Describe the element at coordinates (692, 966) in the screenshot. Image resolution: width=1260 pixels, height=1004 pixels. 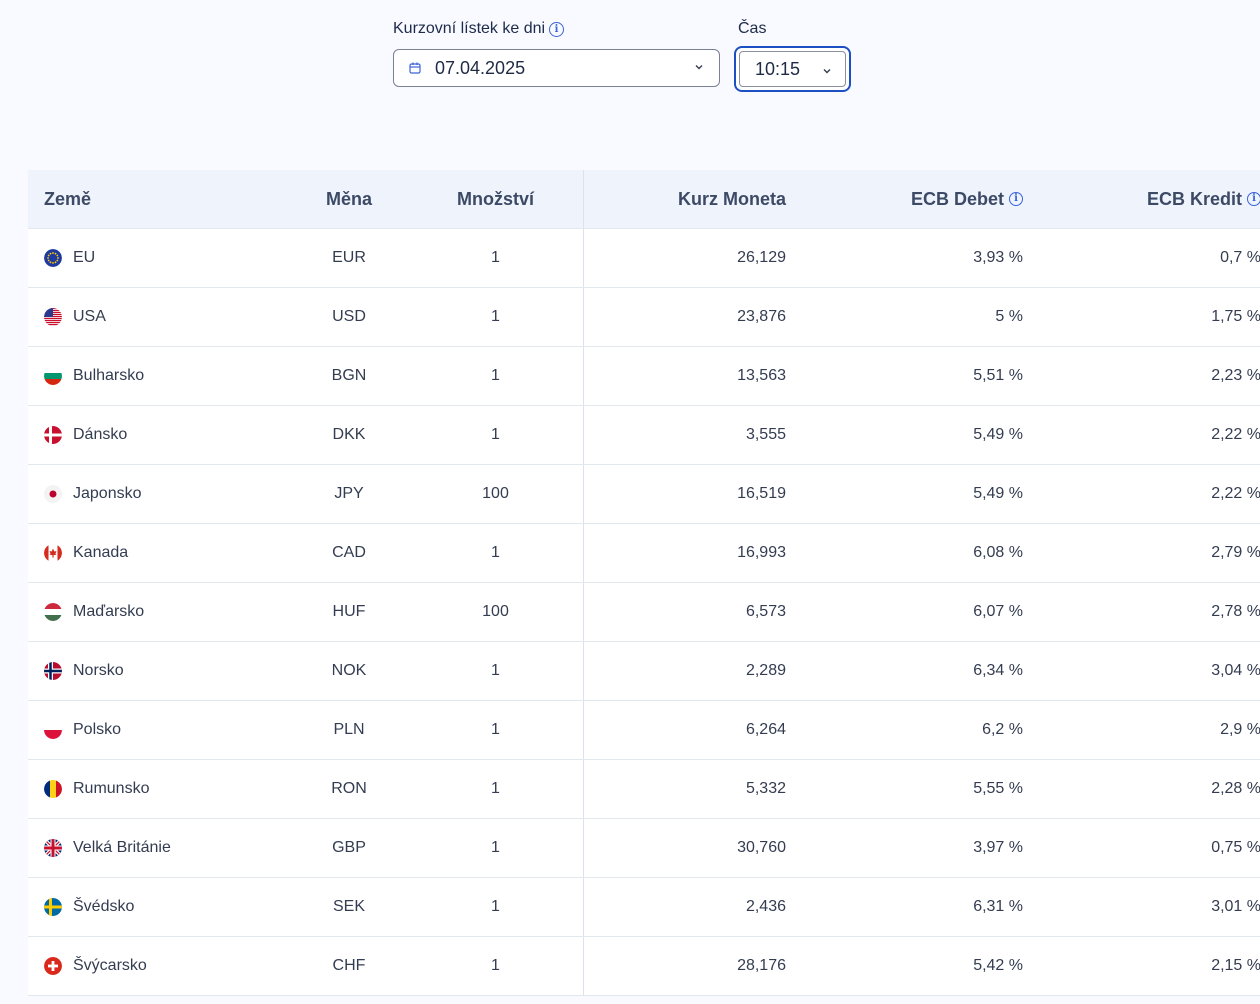
I see `rate-value: 28,176` at that location.